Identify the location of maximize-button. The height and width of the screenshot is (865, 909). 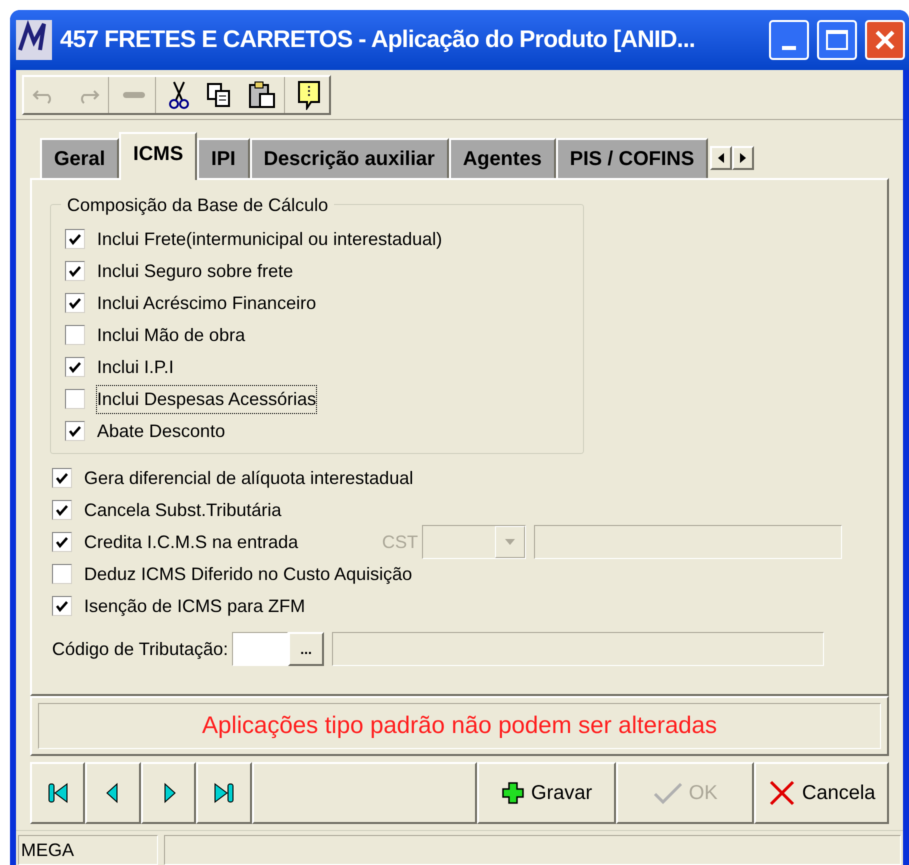
(837, 40).